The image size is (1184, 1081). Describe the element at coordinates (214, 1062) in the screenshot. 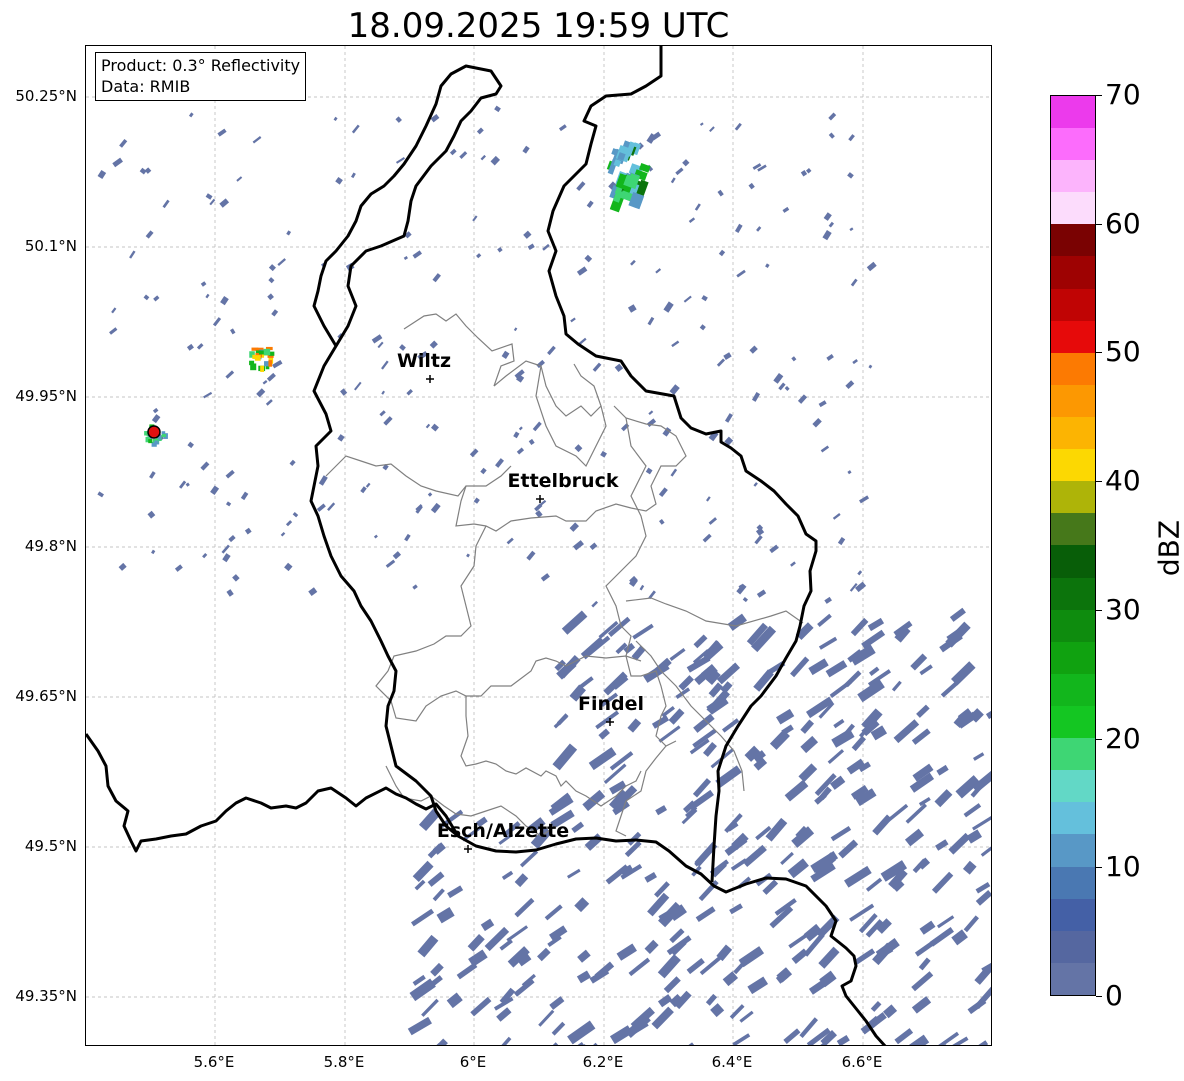

I see `lon-label: 5.6°E` at that location.